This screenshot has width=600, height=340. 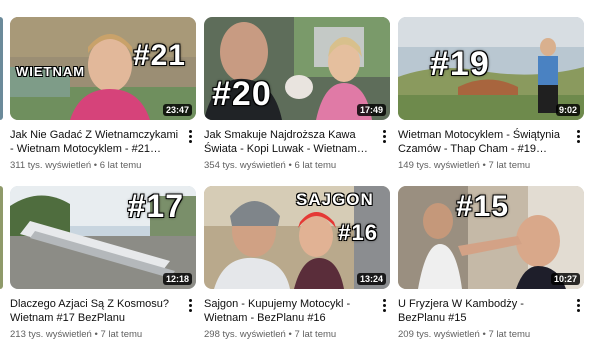 What do you see at coordinates (155, 206) in the screenshot?
I see `thumbnail-episode-number: #17` at bounding box center [155, 206].